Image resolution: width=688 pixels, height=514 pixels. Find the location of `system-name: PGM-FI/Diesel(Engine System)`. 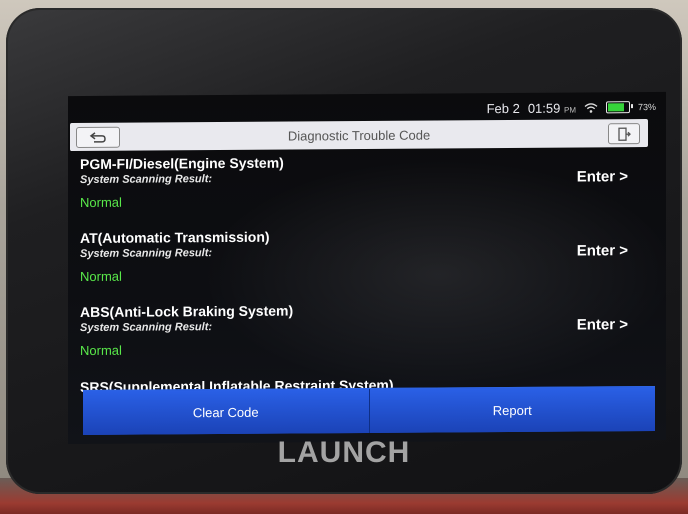

system-name: PGM-FI/Diesel(Engine System) is located at coordinates (182, 163).